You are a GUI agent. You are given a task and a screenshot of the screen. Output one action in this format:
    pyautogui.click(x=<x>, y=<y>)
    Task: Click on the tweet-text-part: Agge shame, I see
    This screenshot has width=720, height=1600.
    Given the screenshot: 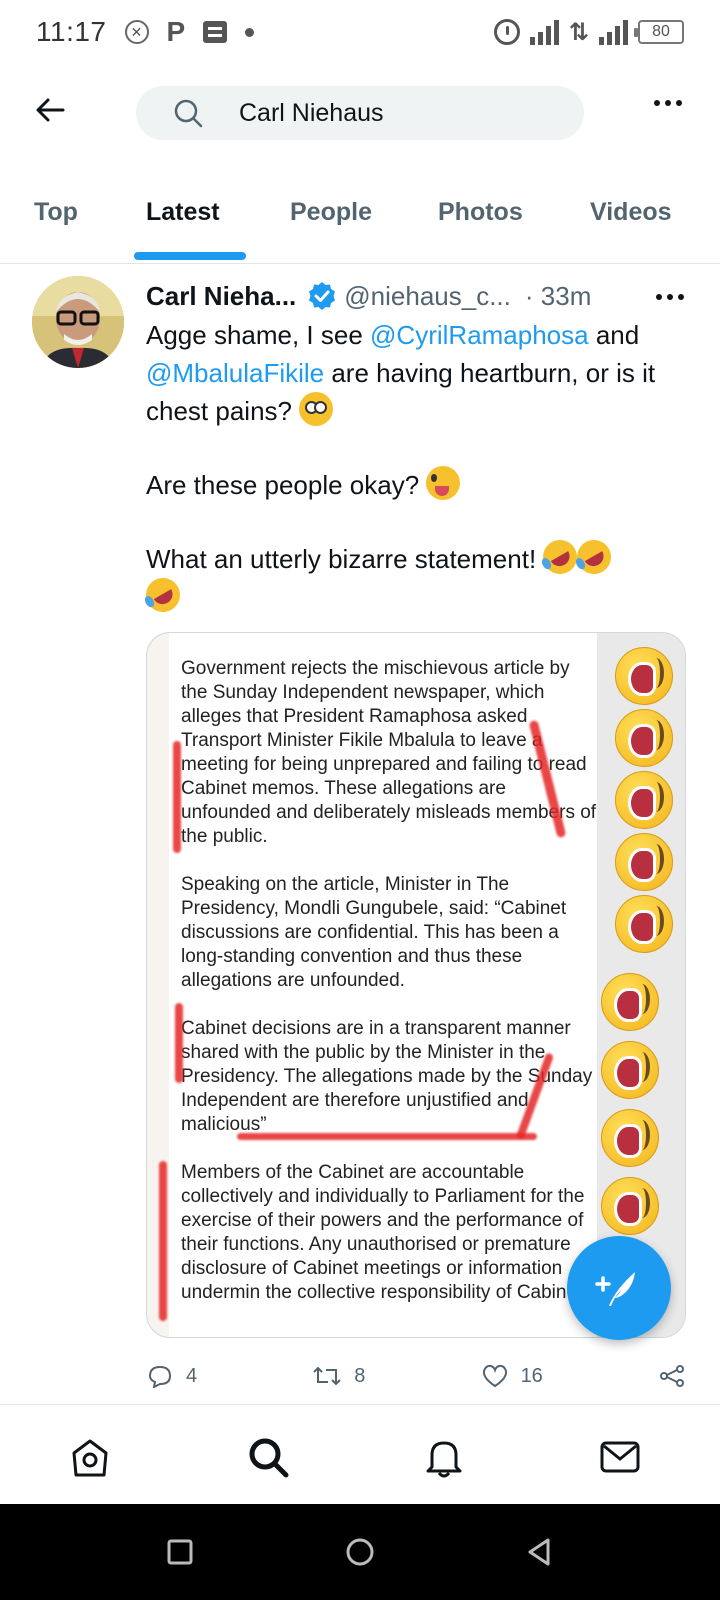 What is the action you would take?
    pyautogui.click(x=258, y=335)
    